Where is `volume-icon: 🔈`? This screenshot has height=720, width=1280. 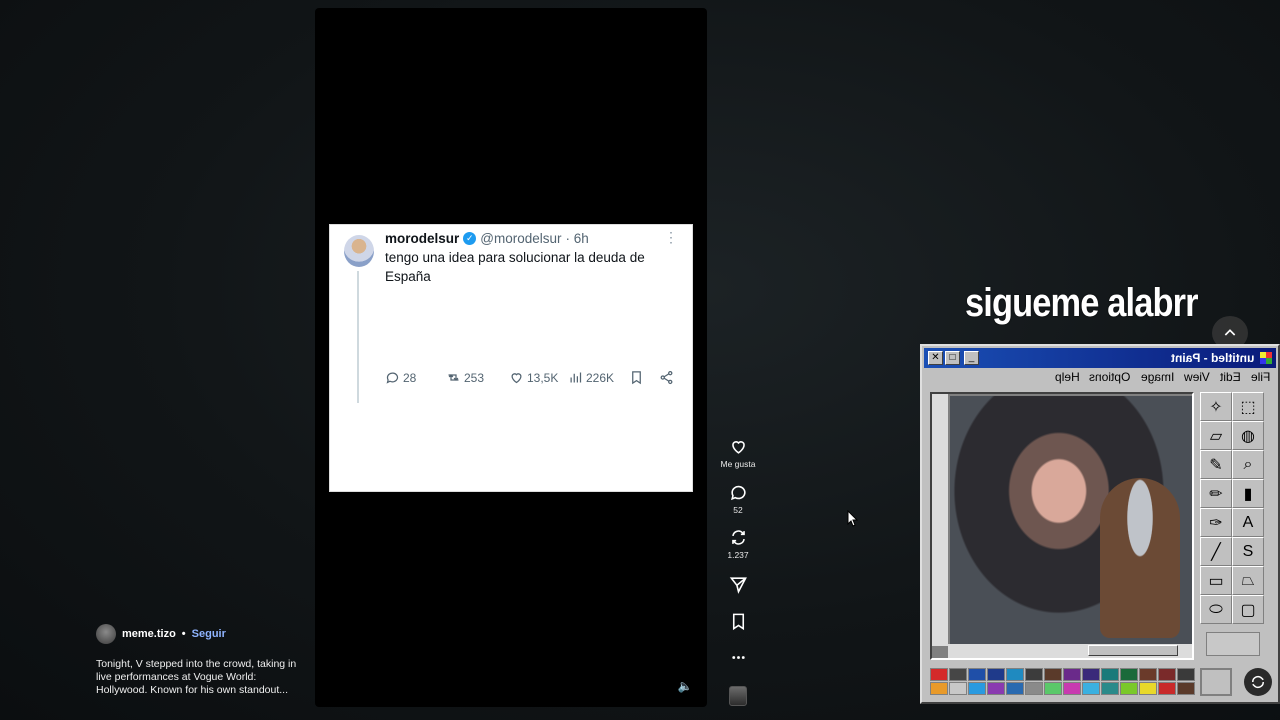 volume-icon: 🔈 is located at coordinates (685, 686).